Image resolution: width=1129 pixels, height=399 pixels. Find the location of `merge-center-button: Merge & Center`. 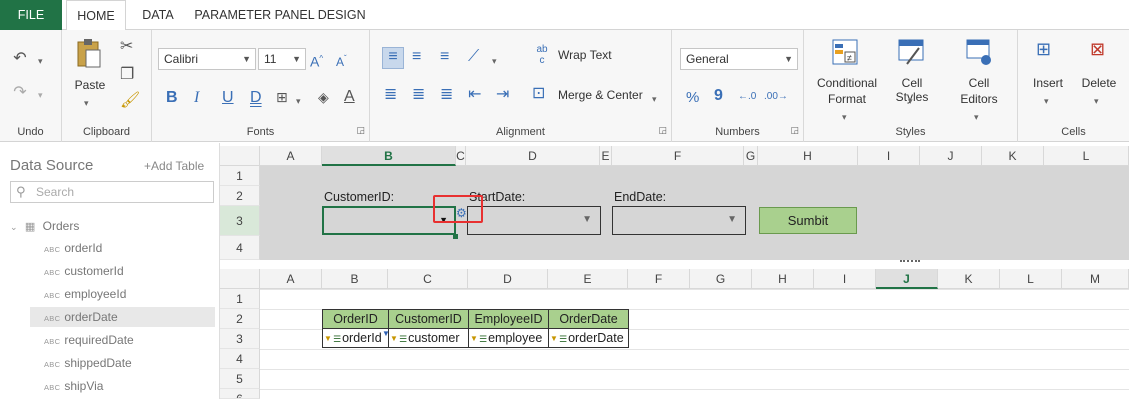

merge-center-button: Merge & Center is located at coordinates (600, 95).